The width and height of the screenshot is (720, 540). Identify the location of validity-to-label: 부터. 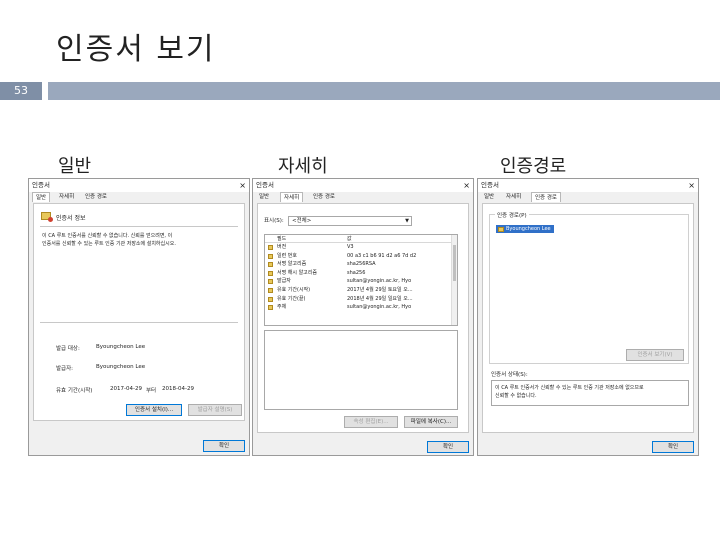
(151, 391).